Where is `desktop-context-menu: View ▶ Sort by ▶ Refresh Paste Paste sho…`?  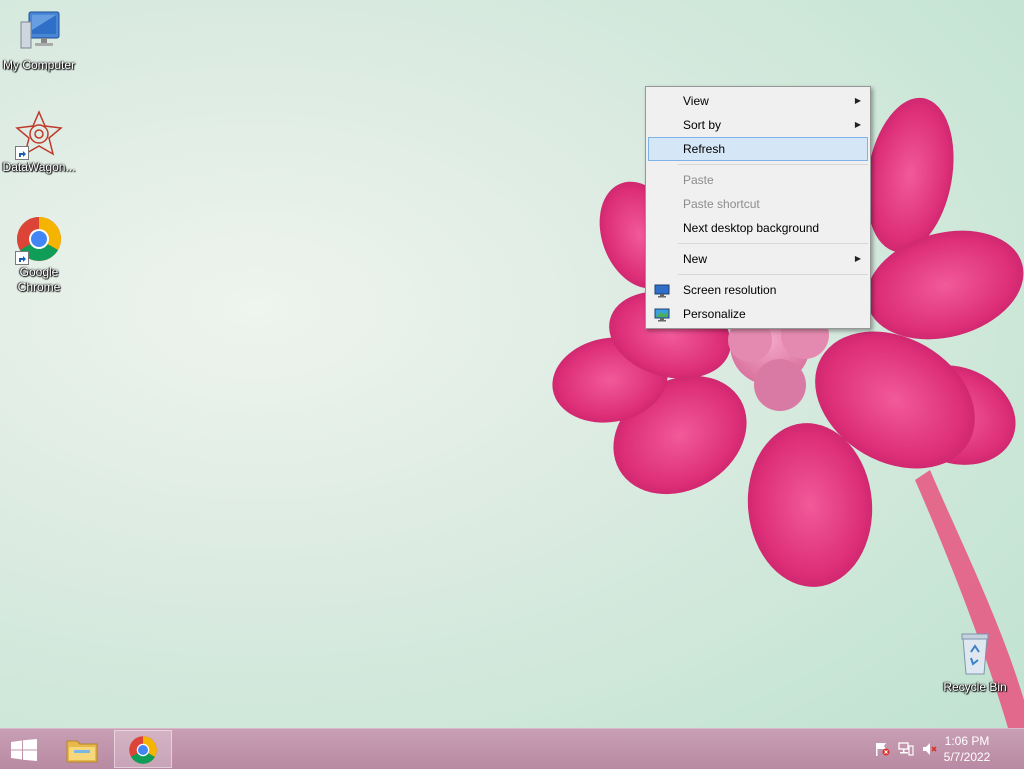 desktop-context-menu: View ▶ Sort by ▶ Refresh Paste Paste sho… is located at coordinates (758, 207).